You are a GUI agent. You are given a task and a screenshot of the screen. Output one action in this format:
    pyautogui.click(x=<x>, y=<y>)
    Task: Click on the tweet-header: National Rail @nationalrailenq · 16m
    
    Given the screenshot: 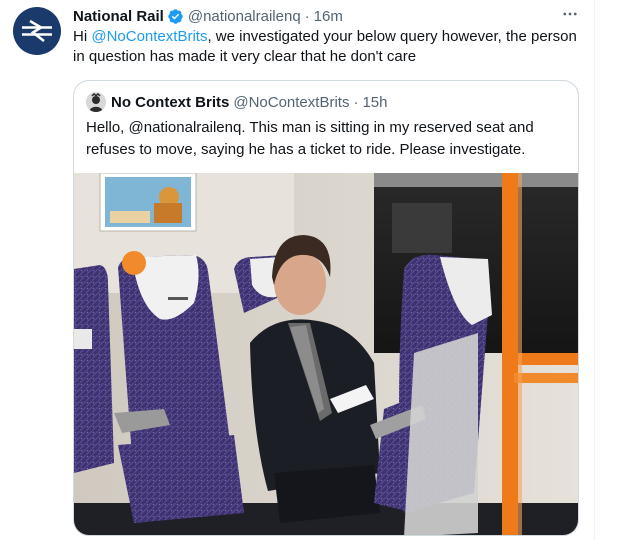 What is the action you would take?
    pyautogui.click(x=208, y=16)
    